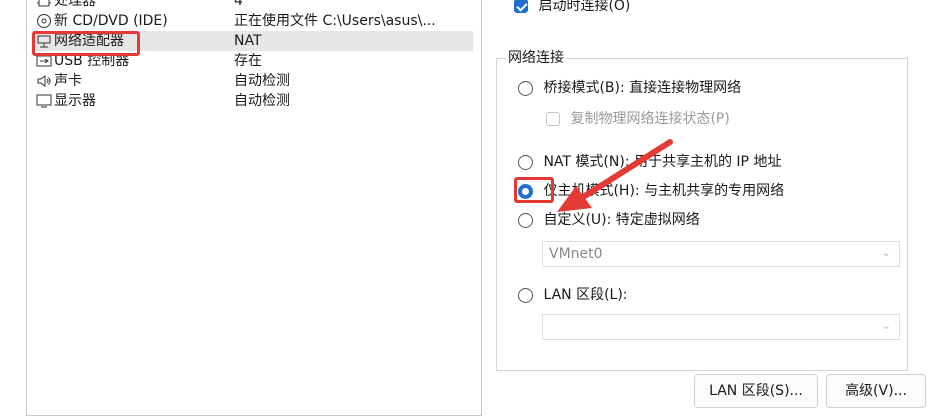 Image resolution: width=934 pixels, height=416 pixels. I want to click on device-name: 处理器, so click(75, 4).